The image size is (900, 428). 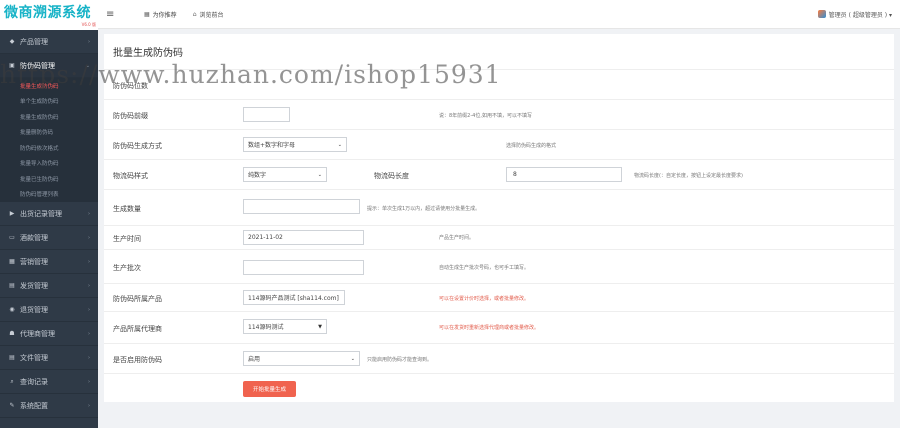 I want to click on form-row-batch-number: 生产批次 自动生成生产批次号码，也可手工填写。, so click(x=499, y=267).